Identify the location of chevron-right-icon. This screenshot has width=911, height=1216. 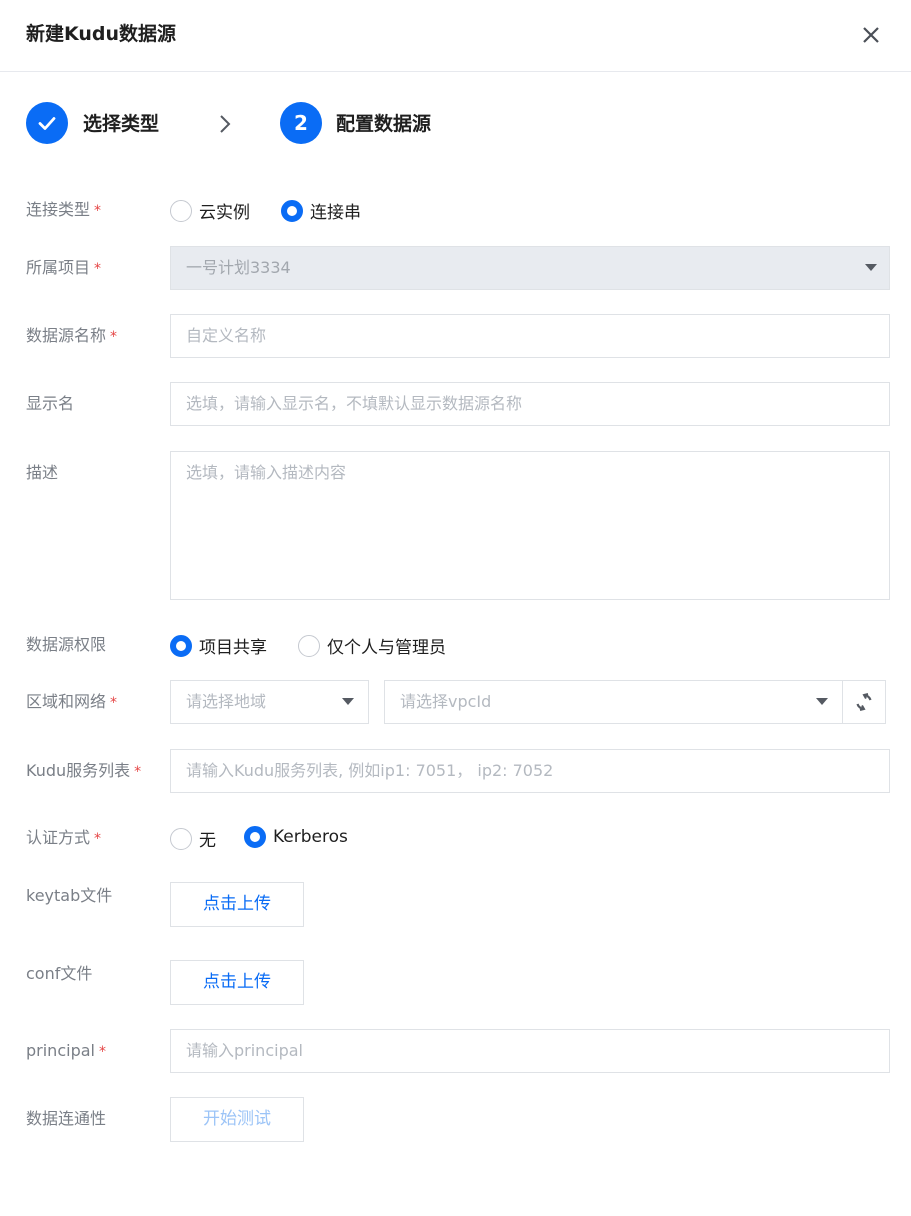
(225, 124).